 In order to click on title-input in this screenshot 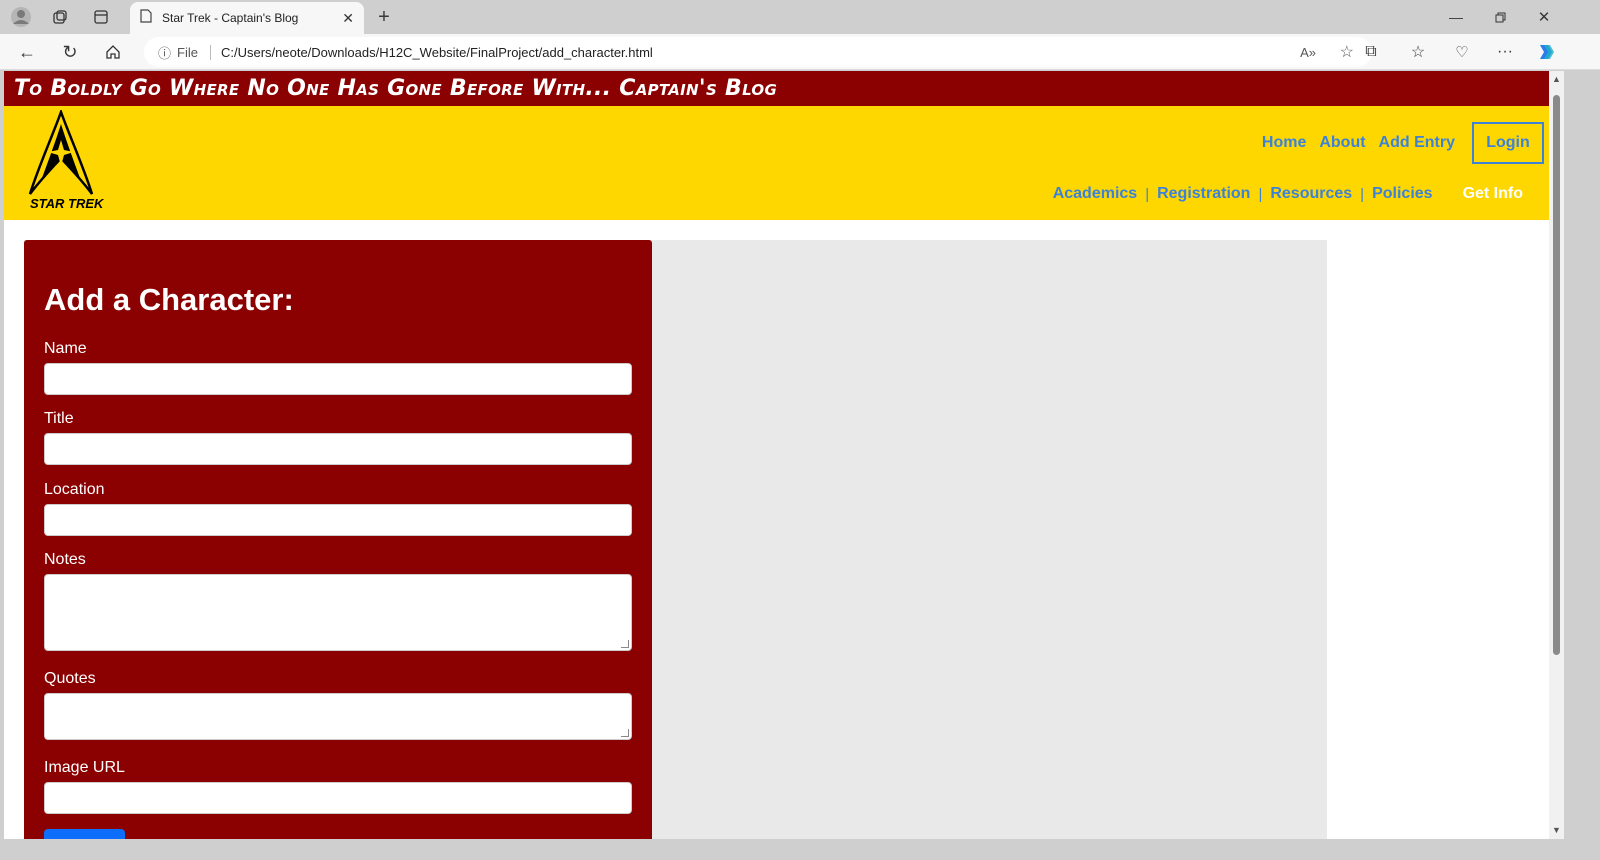, I will do `click(338, 449)`.